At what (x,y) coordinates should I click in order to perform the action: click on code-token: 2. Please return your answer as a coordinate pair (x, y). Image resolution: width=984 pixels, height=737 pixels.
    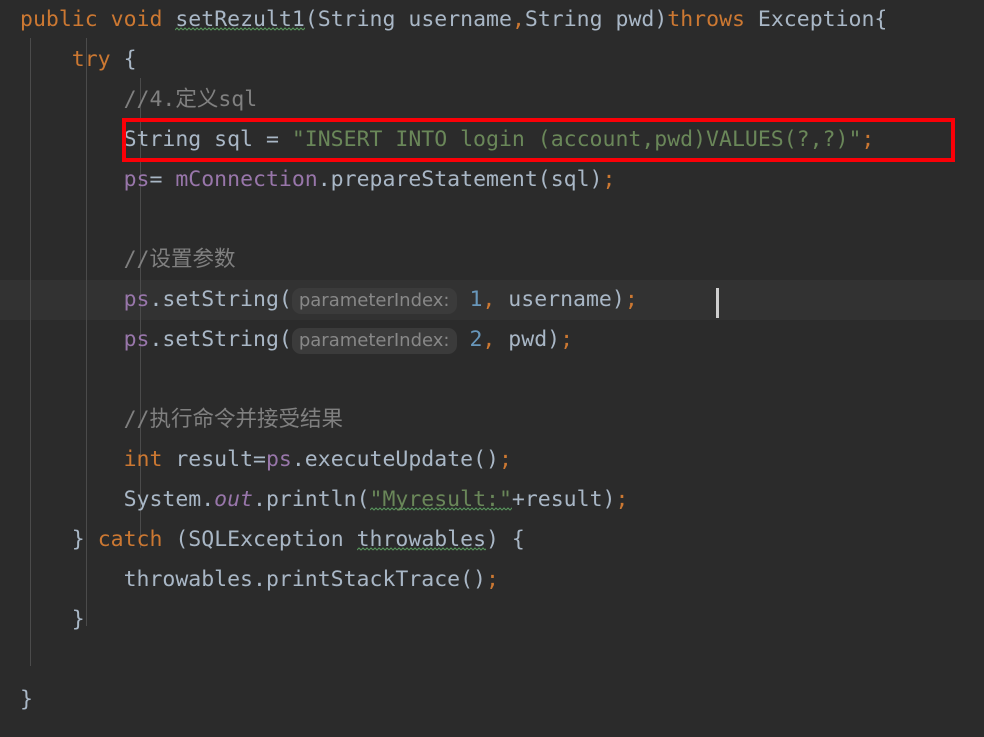
    Looking at the image, I should click on (476, 339).